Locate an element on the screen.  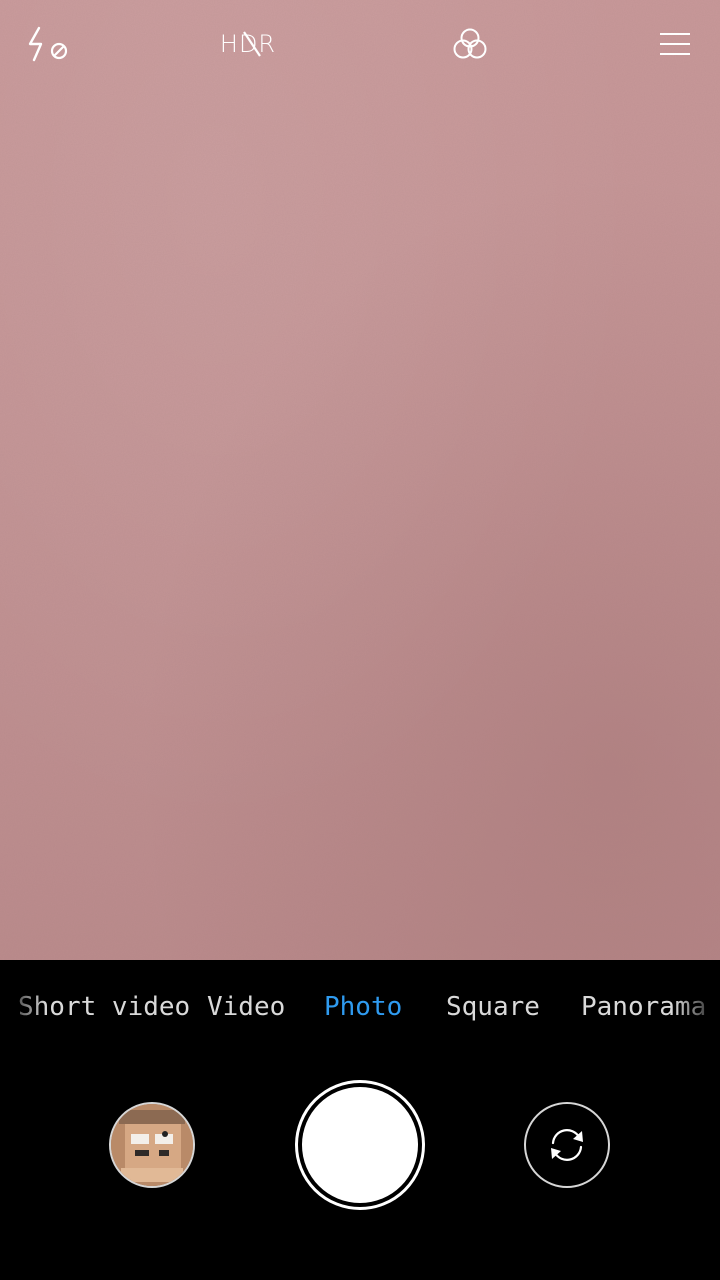
gallery-preview-image is located at coordinates (152, 1145).